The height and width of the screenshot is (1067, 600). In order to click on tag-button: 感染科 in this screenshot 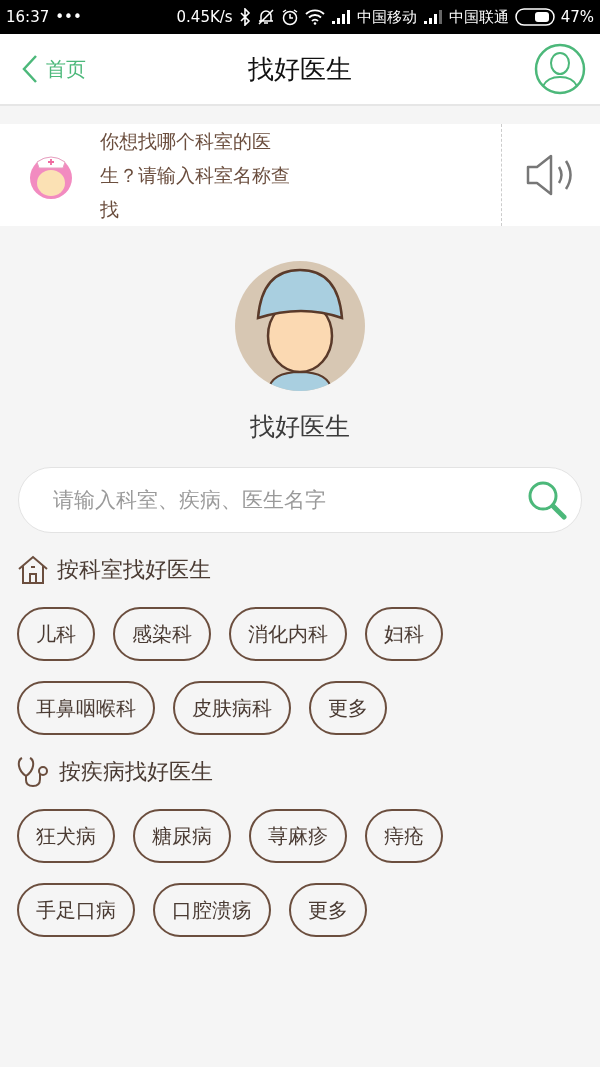, I will do `click(162, 634)`.